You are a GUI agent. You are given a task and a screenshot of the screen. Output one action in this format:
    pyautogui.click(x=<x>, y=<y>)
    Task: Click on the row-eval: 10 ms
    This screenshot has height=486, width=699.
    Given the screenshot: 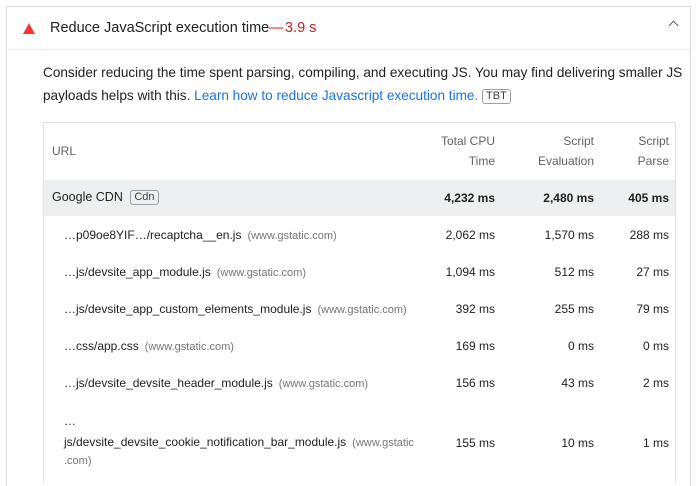 What is the action you would take?
    pyautogui.click(x=577, y=443)
    